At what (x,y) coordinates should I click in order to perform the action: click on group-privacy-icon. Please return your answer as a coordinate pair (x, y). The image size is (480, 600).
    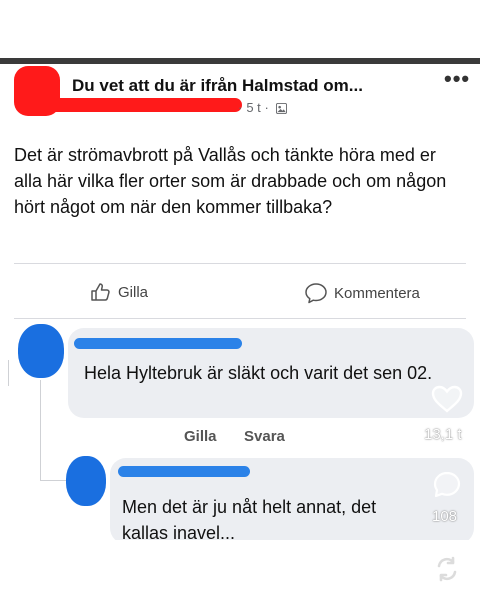
    Looking at the image, I should click on (282, 108).